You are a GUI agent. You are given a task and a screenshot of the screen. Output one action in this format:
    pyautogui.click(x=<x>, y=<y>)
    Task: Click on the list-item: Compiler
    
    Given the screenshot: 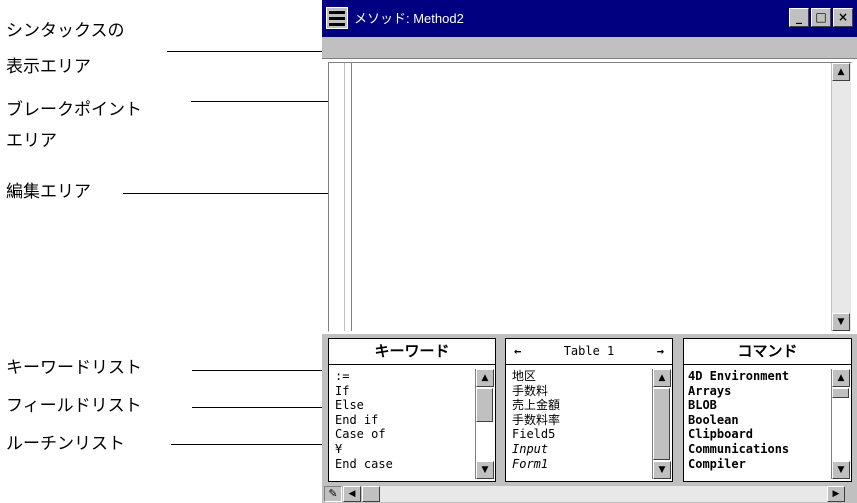 What is the action you would take?
    pyautogui.click(x=738, y=464)
    